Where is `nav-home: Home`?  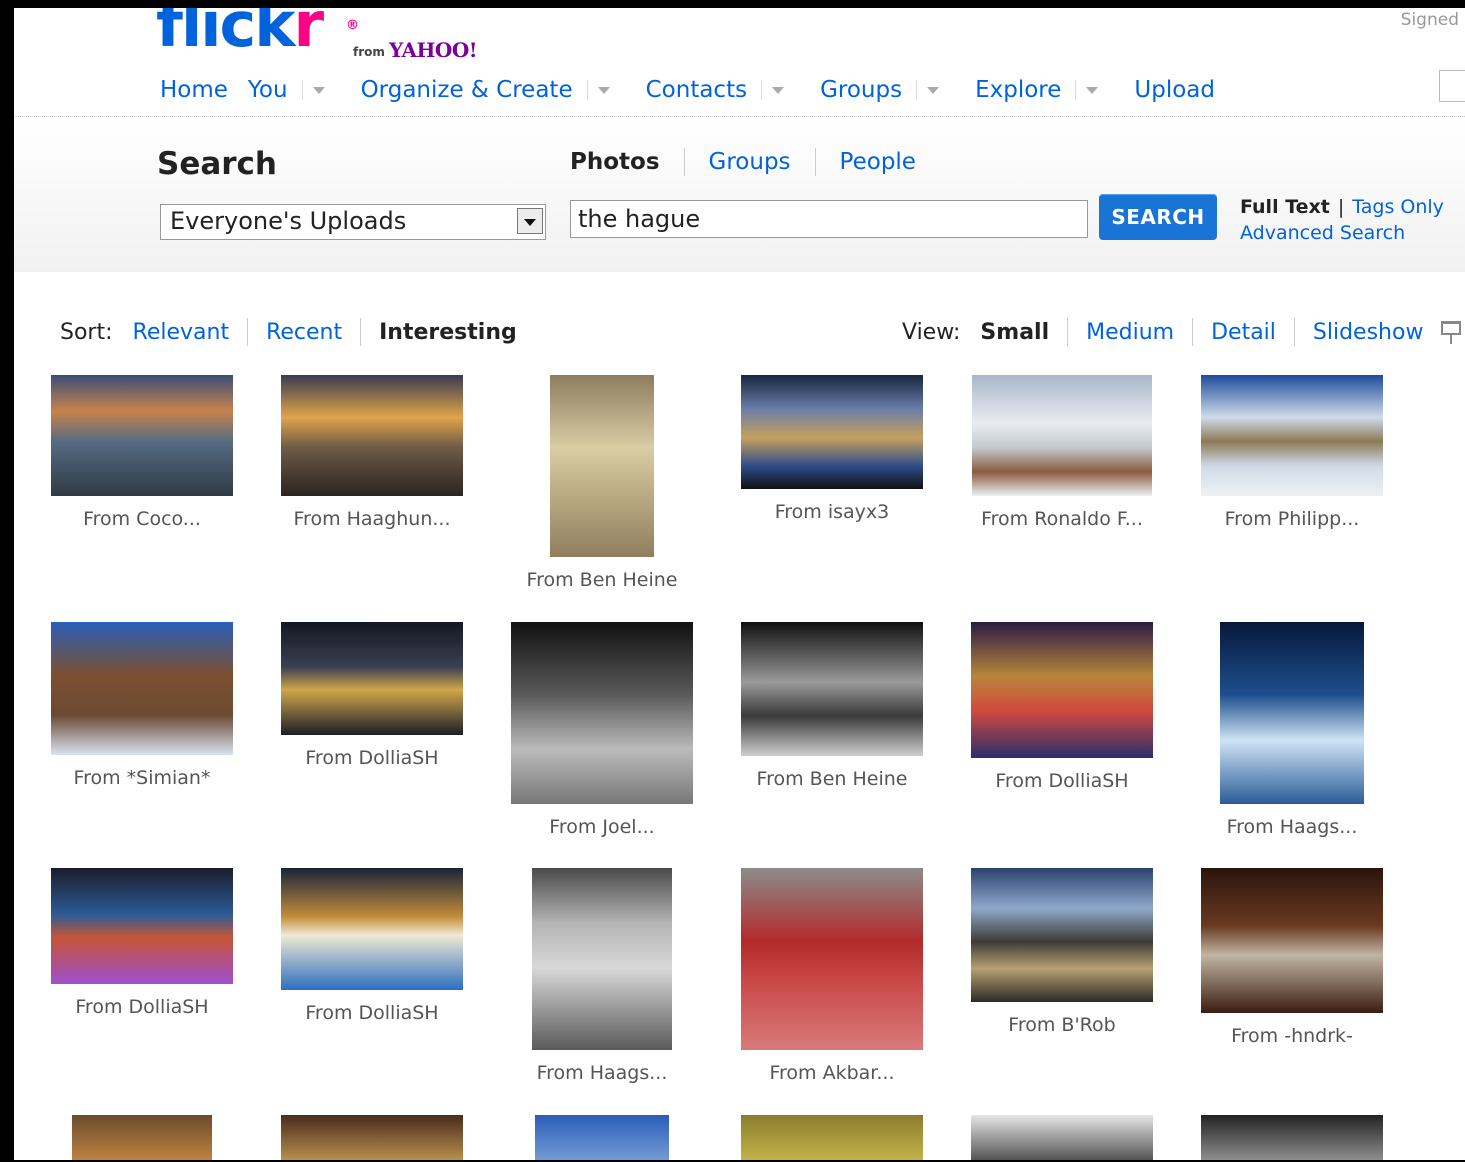 nav-home: Home is located at coordinates (194, 90).